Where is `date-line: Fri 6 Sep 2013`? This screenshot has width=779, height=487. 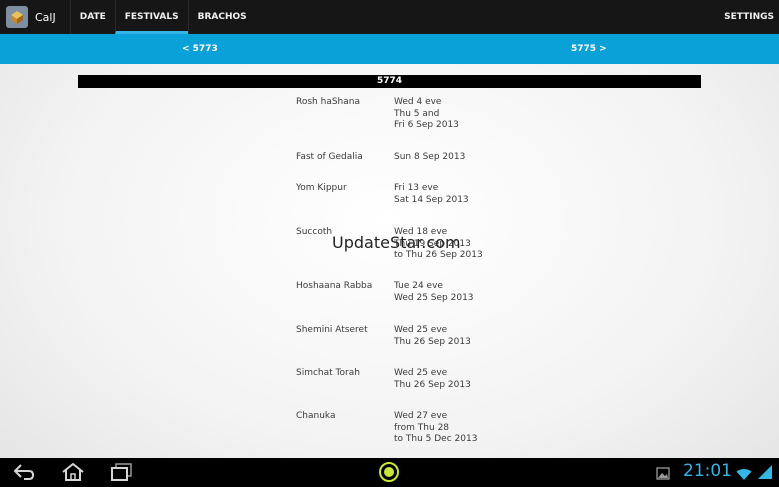 date-line: Fri 6 Sep 2013 is located at coordinates (426, 125).